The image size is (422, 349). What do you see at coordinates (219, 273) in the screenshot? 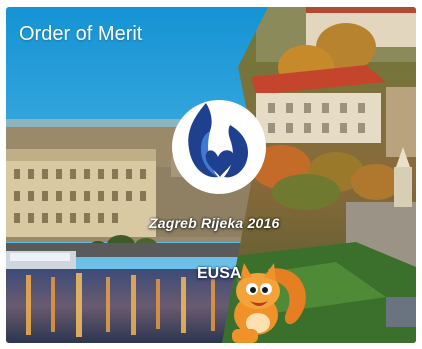
I see `org-name: EUSA` at bounding box center [219, 273].